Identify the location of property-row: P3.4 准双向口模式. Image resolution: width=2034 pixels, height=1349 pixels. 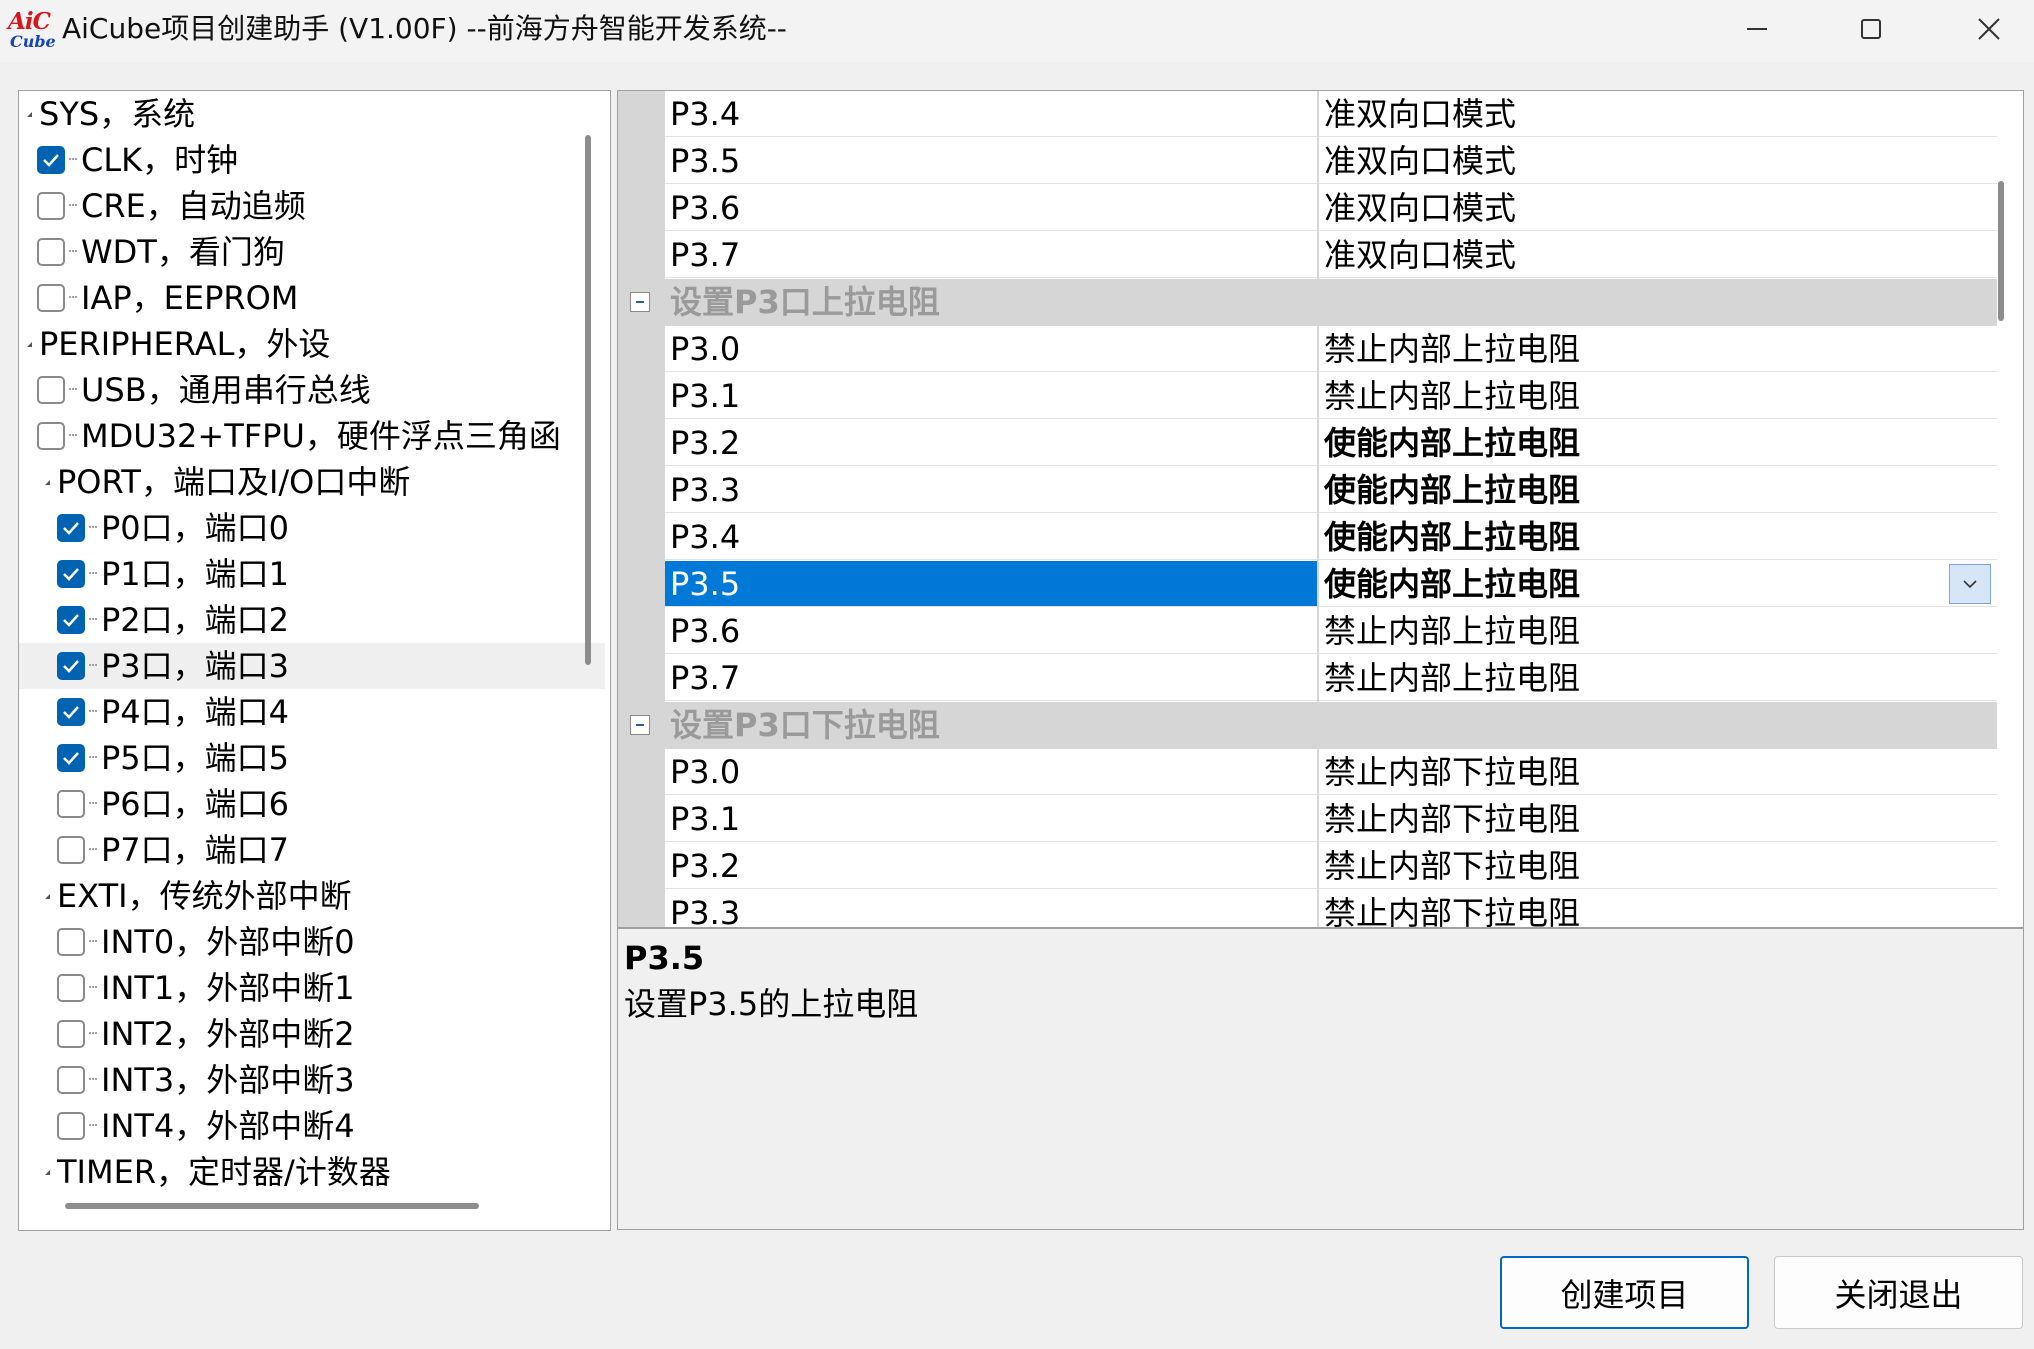
(1331, 114).